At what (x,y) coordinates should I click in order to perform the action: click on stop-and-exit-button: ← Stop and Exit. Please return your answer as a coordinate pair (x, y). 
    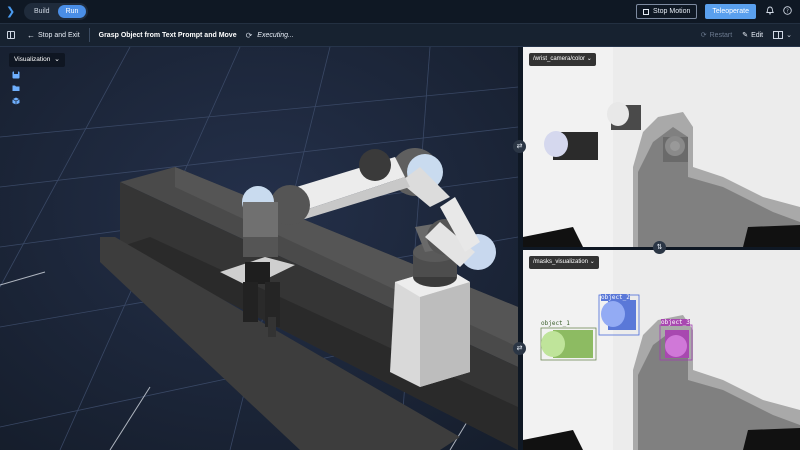
    Looking at the image, I should click on (53, 35).